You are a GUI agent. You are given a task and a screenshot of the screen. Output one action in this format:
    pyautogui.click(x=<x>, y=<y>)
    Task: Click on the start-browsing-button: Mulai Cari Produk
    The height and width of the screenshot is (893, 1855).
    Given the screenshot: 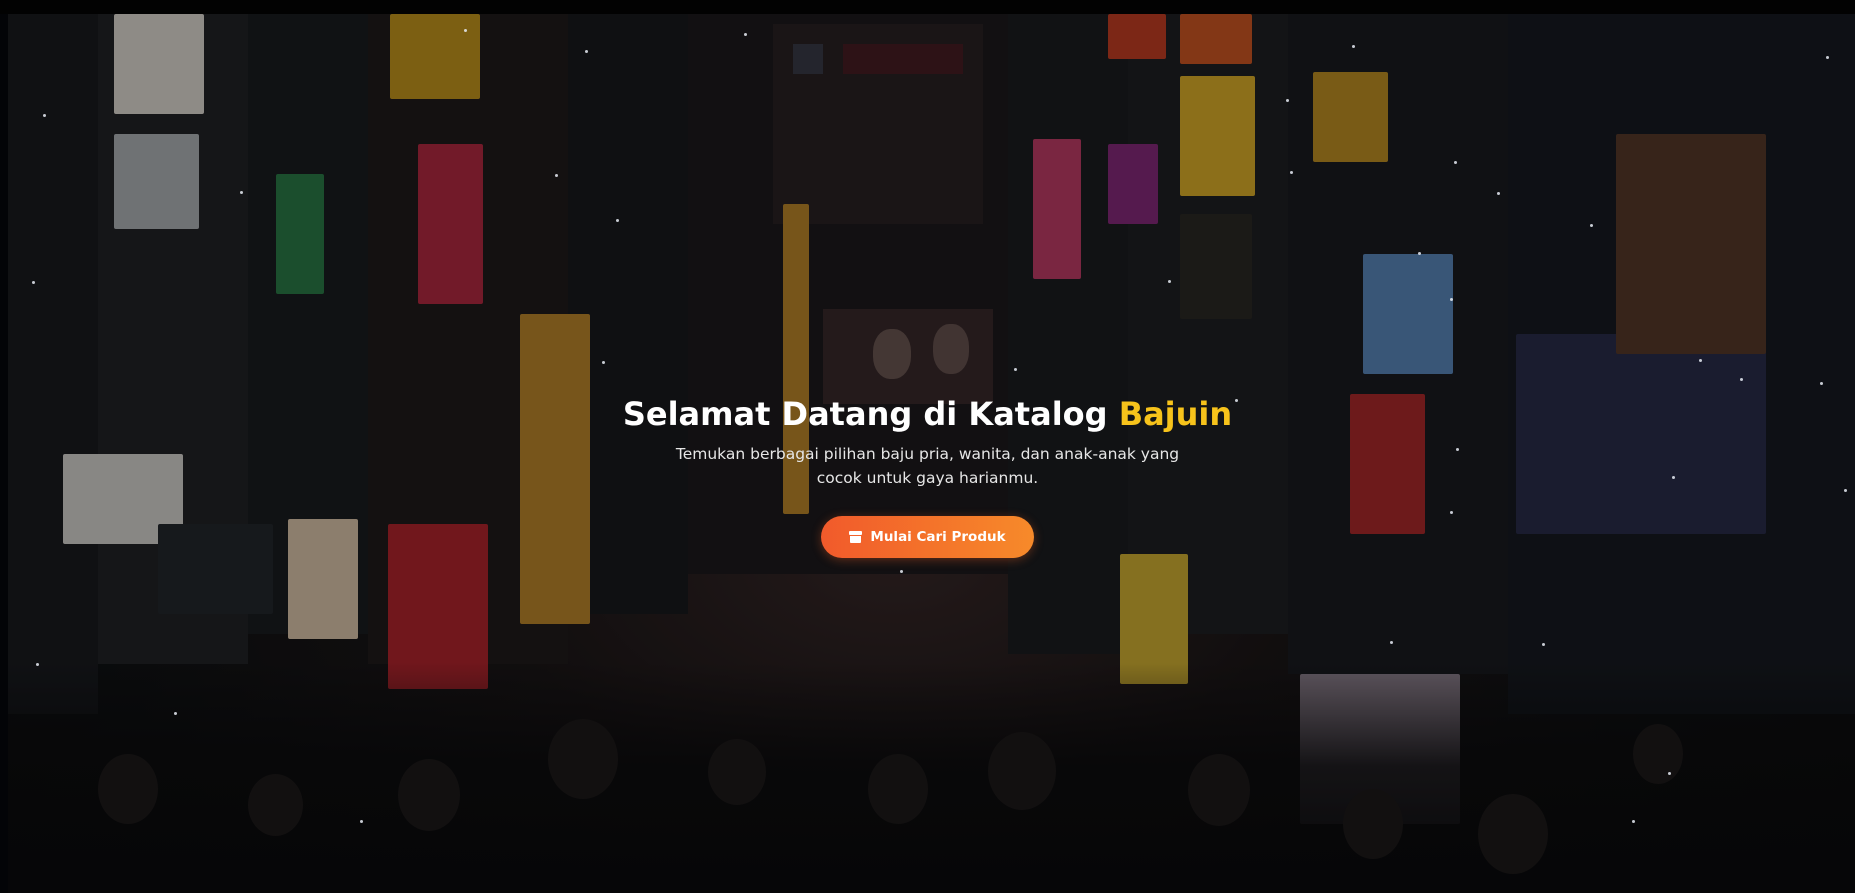 What is the action you would take?
    pyautogui.click(x=927, y=537)
    